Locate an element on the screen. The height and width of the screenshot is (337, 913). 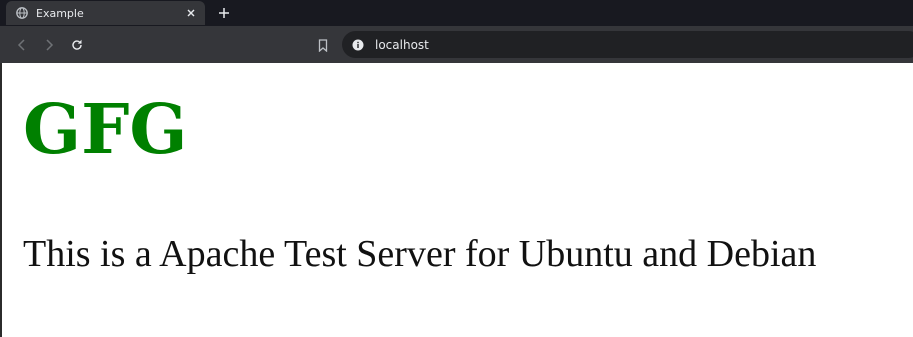
close-icon is located at coordinates (191, 13).